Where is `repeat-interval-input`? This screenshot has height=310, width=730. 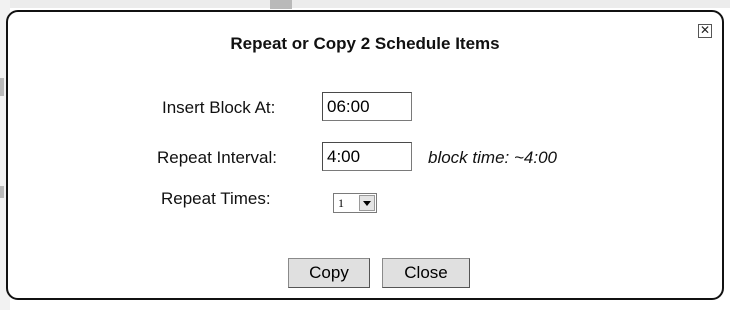
repeat-interval-input is located at coordinates (367, 156).